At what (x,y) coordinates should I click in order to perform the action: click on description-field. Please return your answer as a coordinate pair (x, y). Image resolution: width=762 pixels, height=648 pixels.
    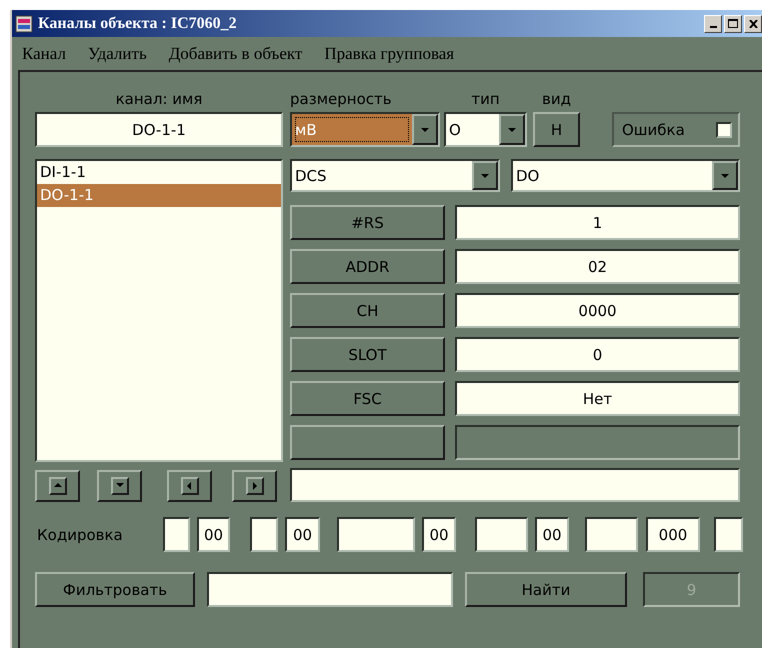
    Looking at the image, I should click on (515, 485).